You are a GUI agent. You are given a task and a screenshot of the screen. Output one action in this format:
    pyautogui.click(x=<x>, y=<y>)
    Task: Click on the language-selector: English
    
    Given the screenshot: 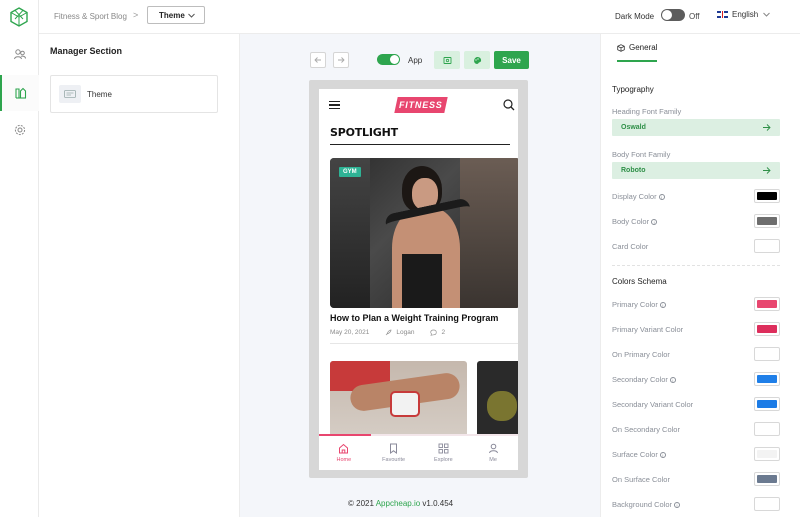 What is the action you would take?
    pyautogui.click(x=744, y=14)
    